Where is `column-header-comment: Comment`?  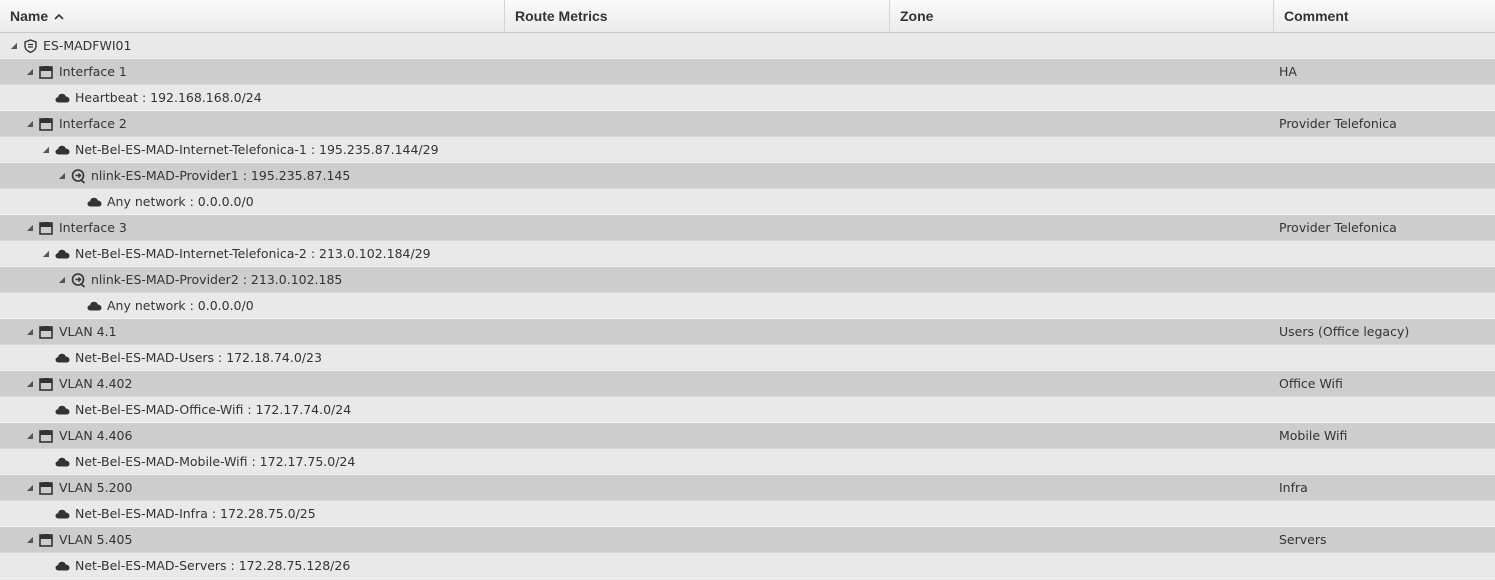
column-header-comment: Comment is located at coordinates (1384, 16).